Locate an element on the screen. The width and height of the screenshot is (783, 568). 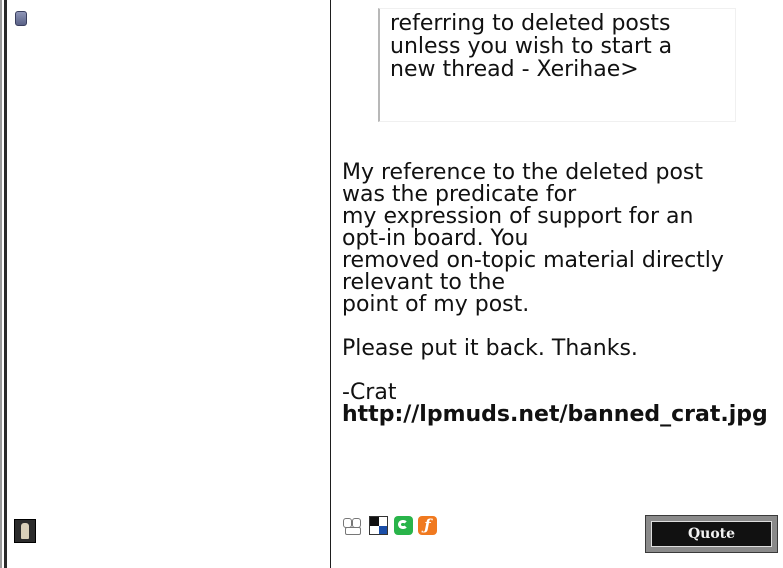
profile-icon-part is located at coordinates (353, 531).